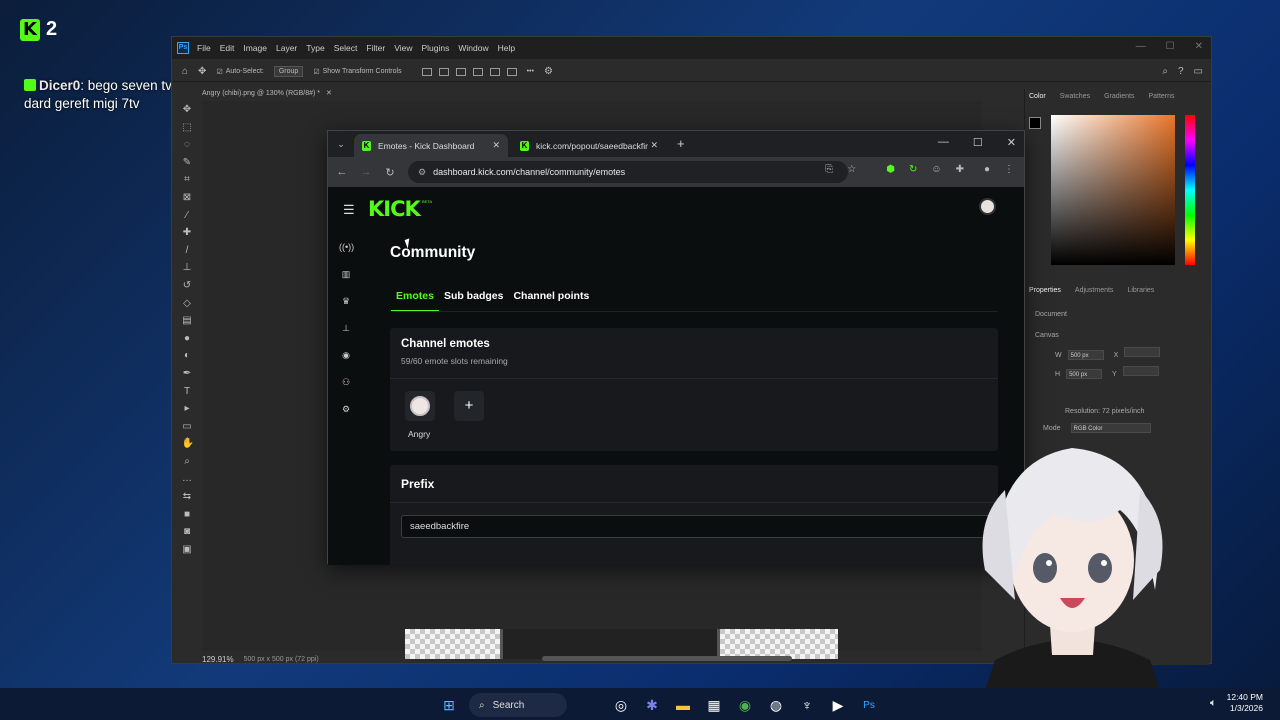 The image size is (1280, 720). What do you see at coordinates (357, 72) in the screenshot?
I see `transform-controls-checkbox: ☑ Show Transform Controls` at bounding box center [357, 72].